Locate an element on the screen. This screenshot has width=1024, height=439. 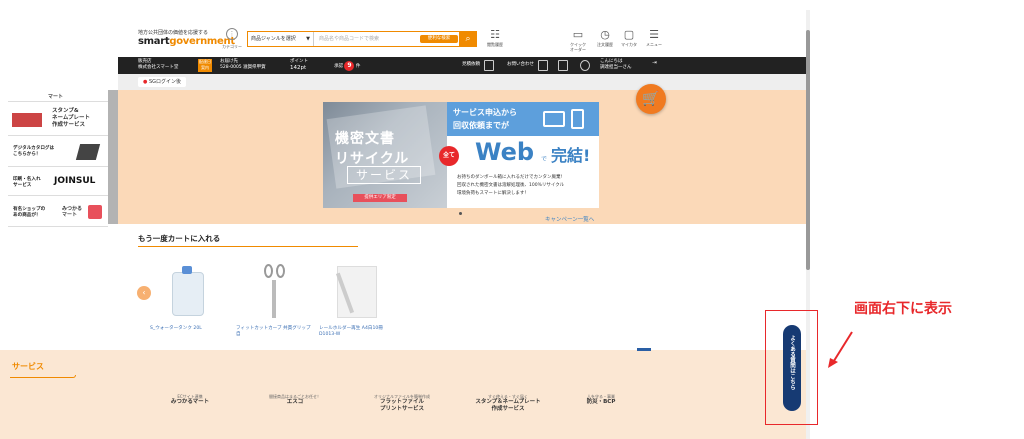
search-button: ⌕ is located at coordinates (468, 39).